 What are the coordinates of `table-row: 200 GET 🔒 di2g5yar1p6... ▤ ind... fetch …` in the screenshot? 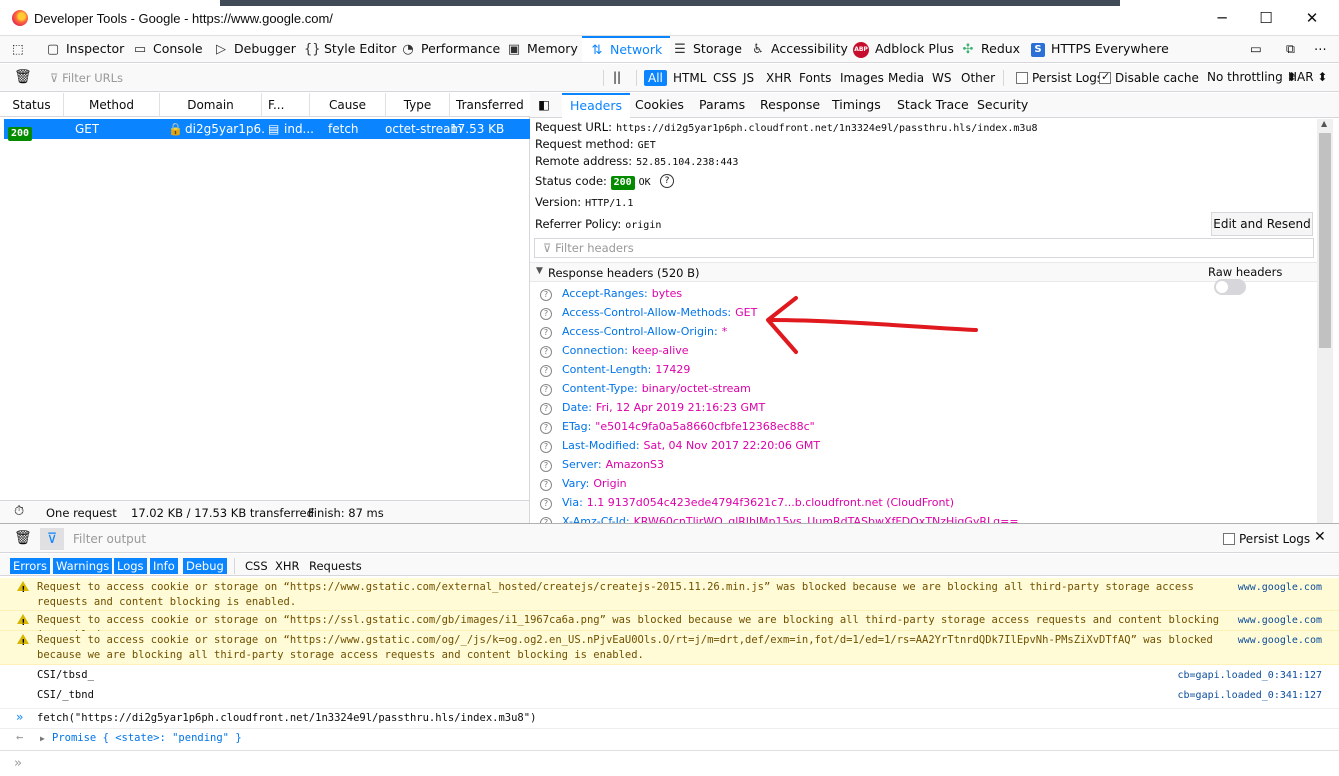 It's located at (267, 130).